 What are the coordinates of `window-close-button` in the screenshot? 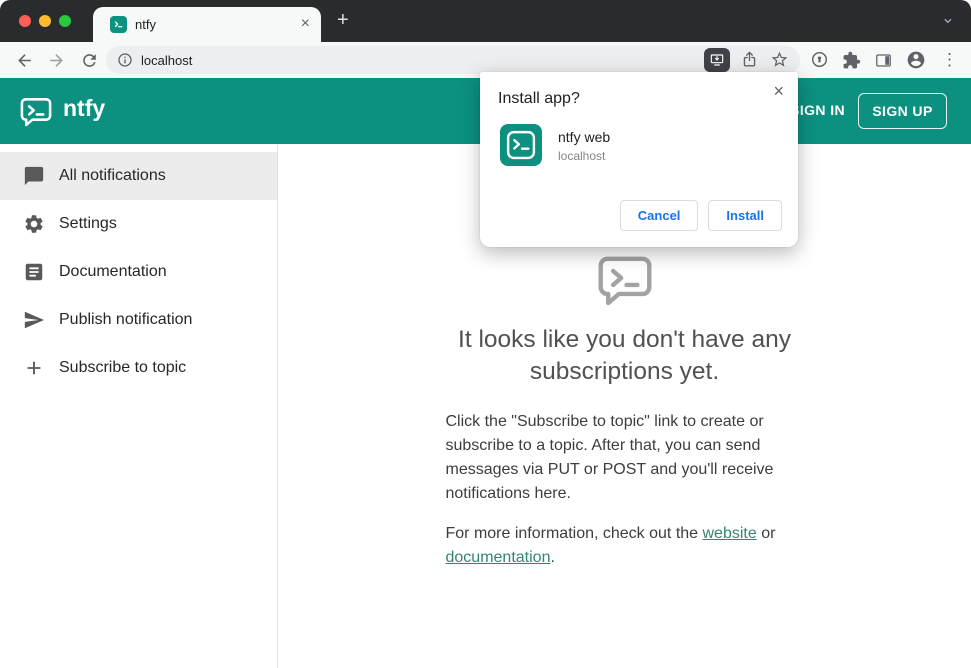 It's located at (25, 21).